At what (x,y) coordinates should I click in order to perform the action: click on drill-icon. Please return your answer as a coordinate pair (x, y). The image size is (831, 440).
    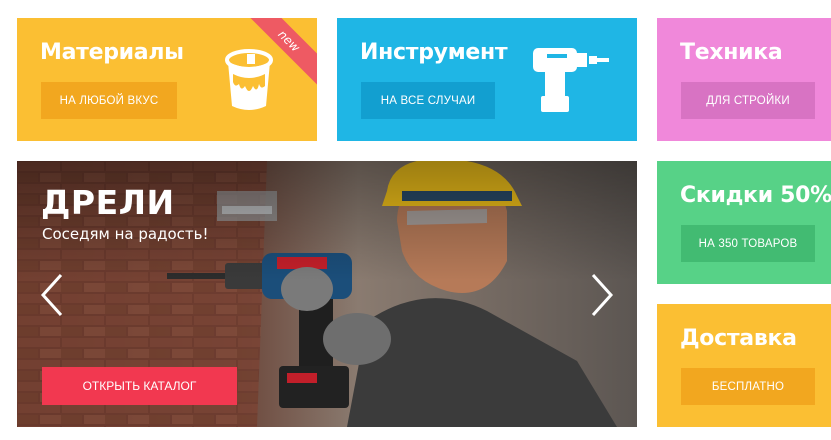
    Looking at the image, I should click on (571, 80).